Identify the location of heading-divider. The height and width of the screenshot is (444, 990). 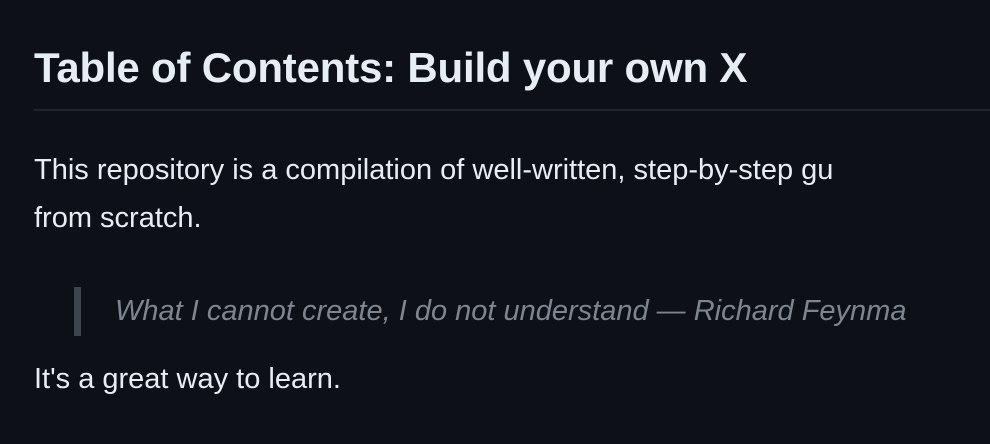
(512, 110).